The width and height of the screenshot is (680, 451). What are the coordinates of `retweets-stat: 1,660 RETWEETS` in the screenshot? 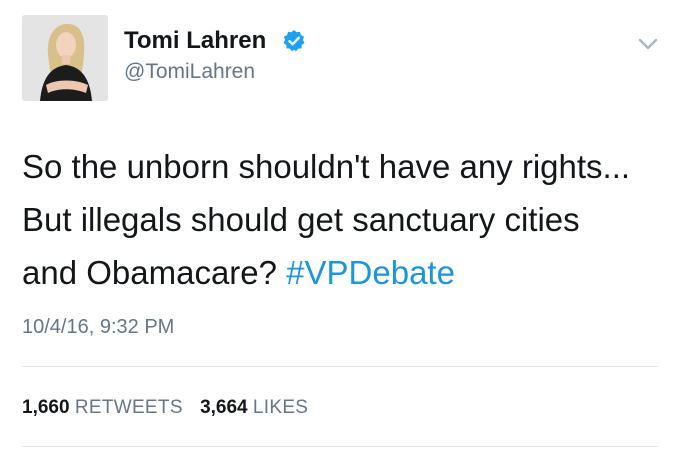 It's located at (102, 407).